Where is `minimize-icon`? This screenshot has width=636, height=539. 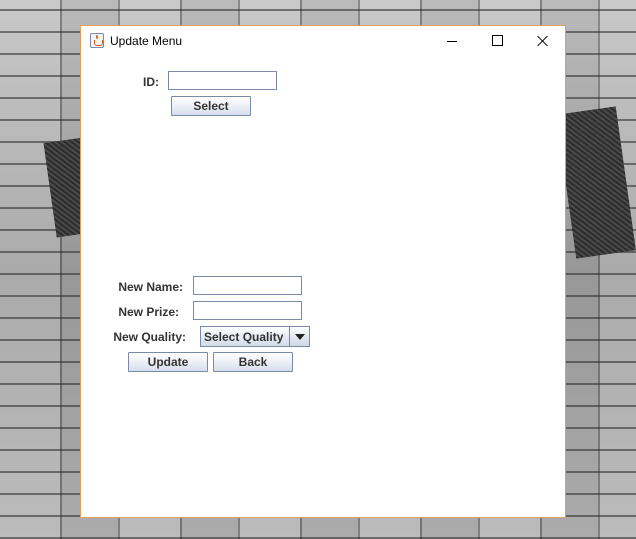
minimize-icon is located at coordinates (452, 41).